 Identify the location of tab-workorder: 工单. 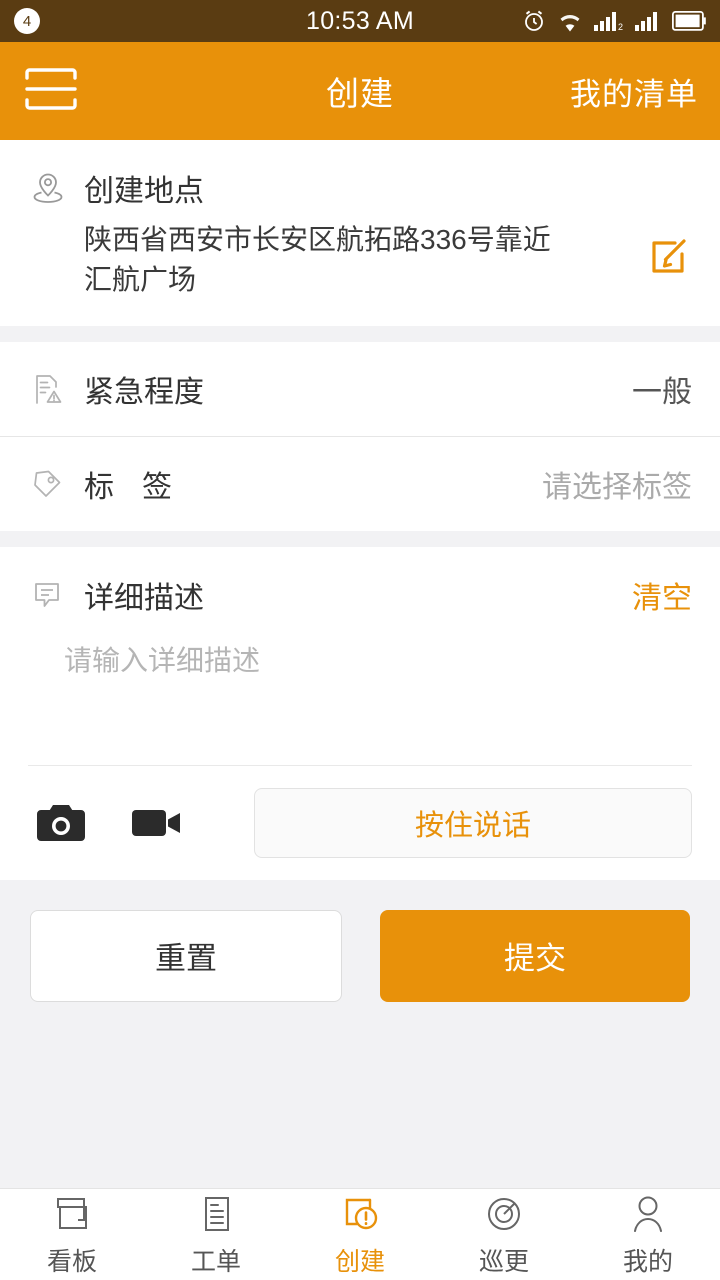
(216, 1235).